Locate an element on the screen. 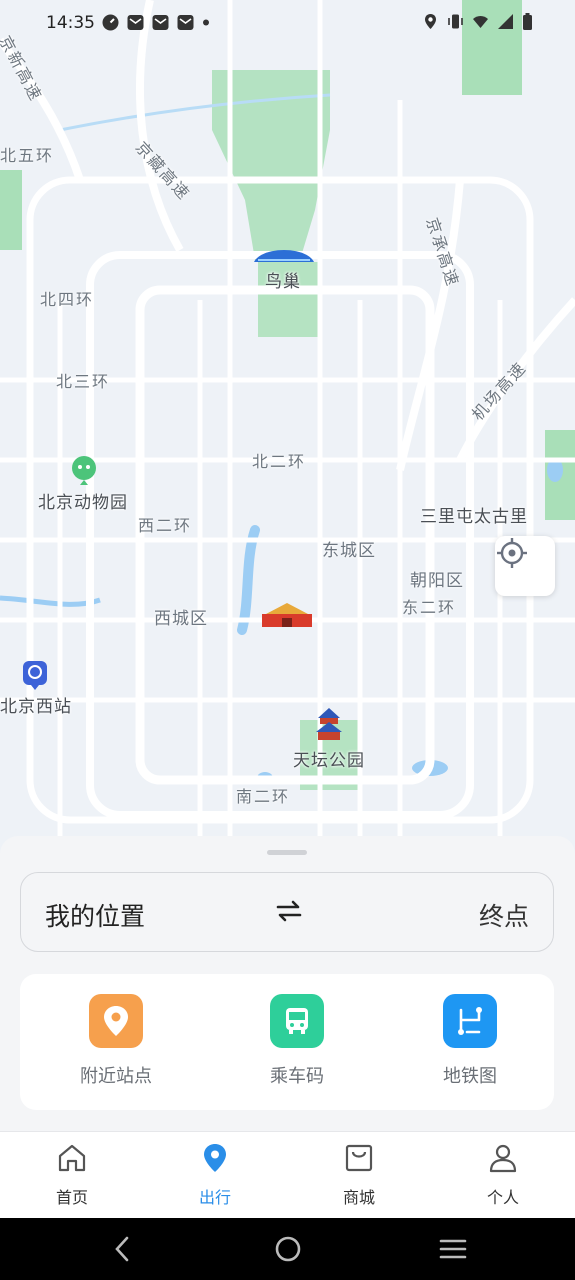  crosshair-icon is located at coordinates (512, 553).